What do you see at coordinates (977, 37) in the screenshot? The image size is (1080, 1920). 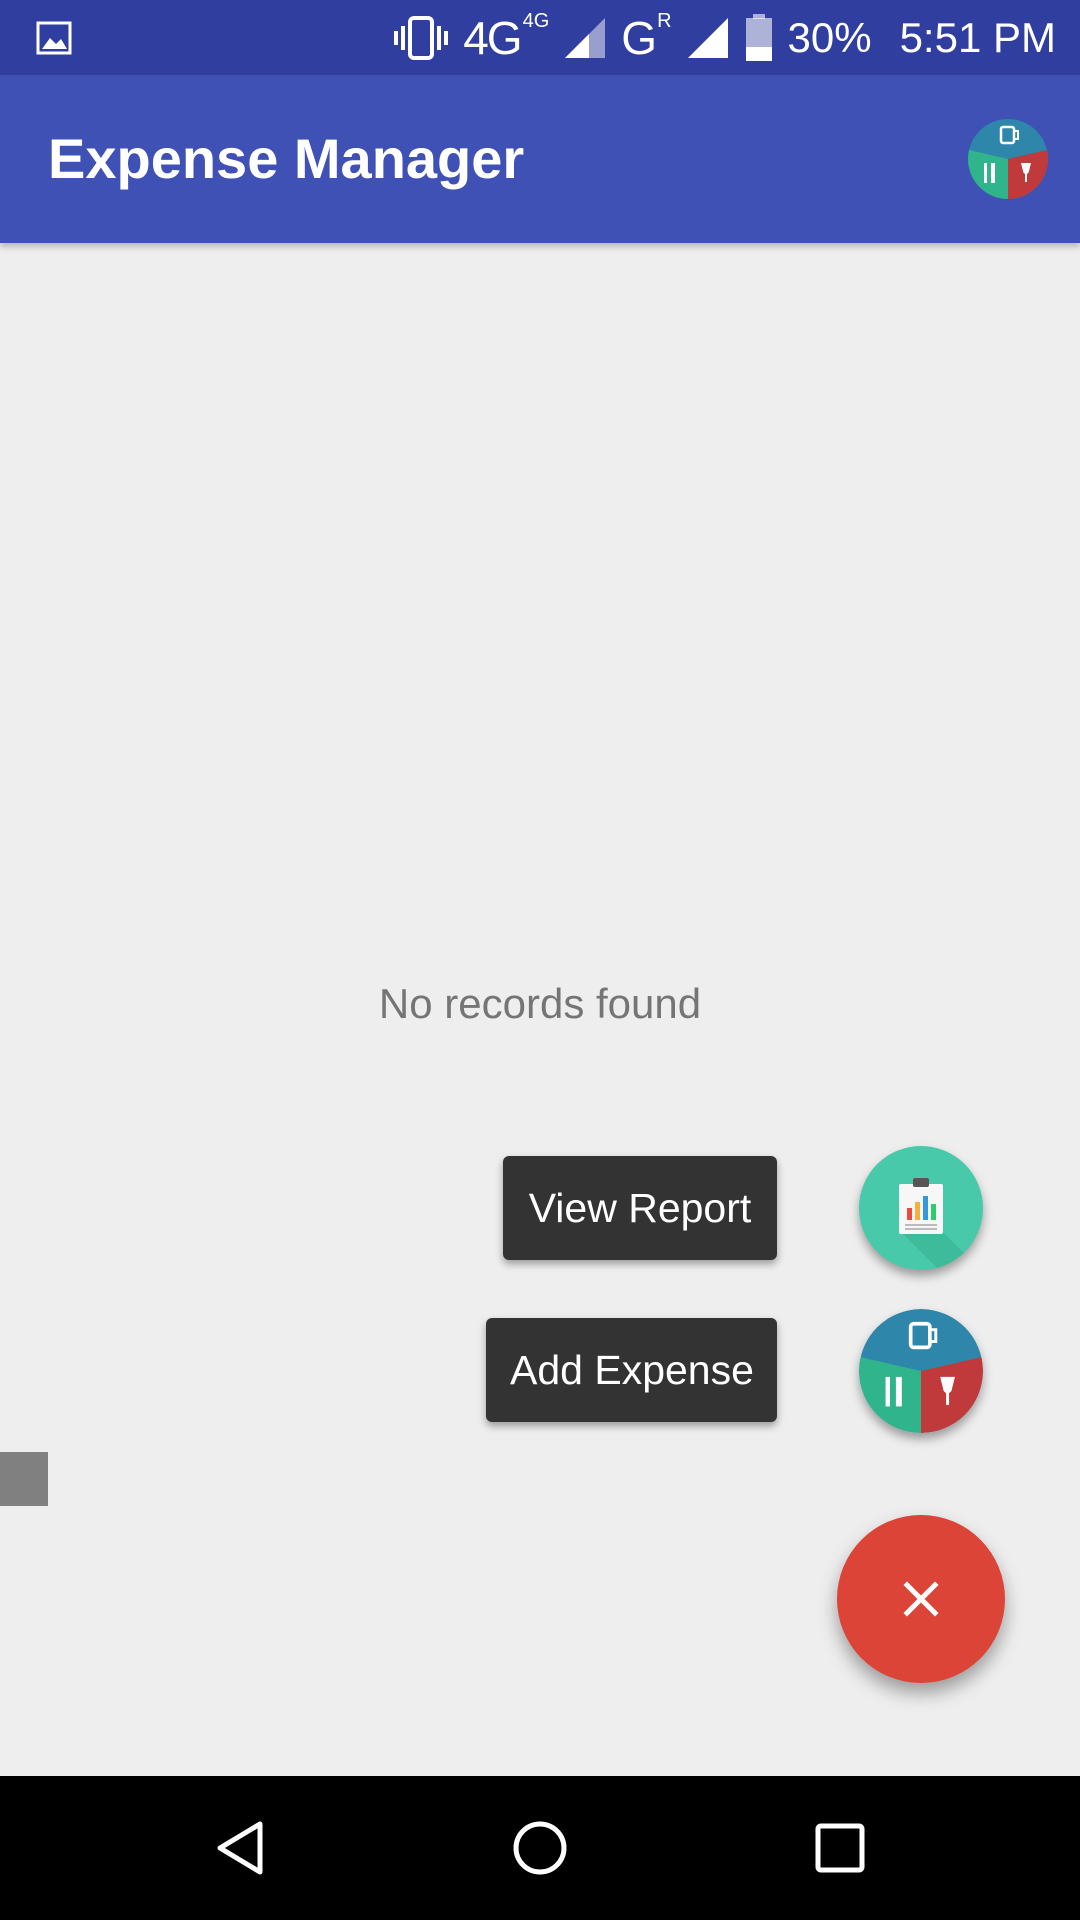 I see `clock: 5:51 PM` at bounding box center [977, 37].